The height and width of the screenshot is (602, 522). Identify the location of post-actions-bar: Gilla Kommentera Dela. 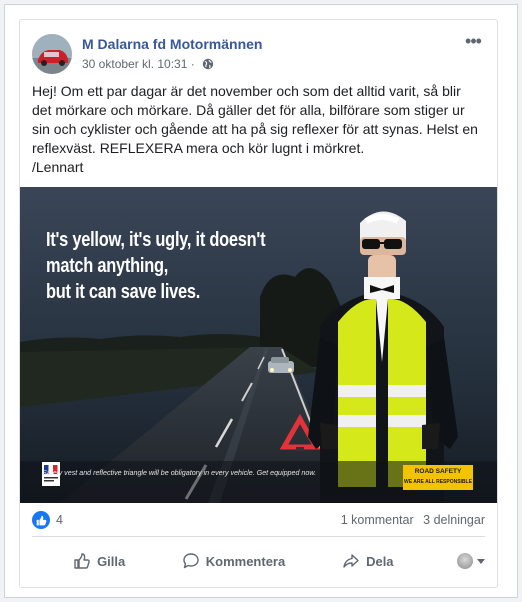
(258, 561).